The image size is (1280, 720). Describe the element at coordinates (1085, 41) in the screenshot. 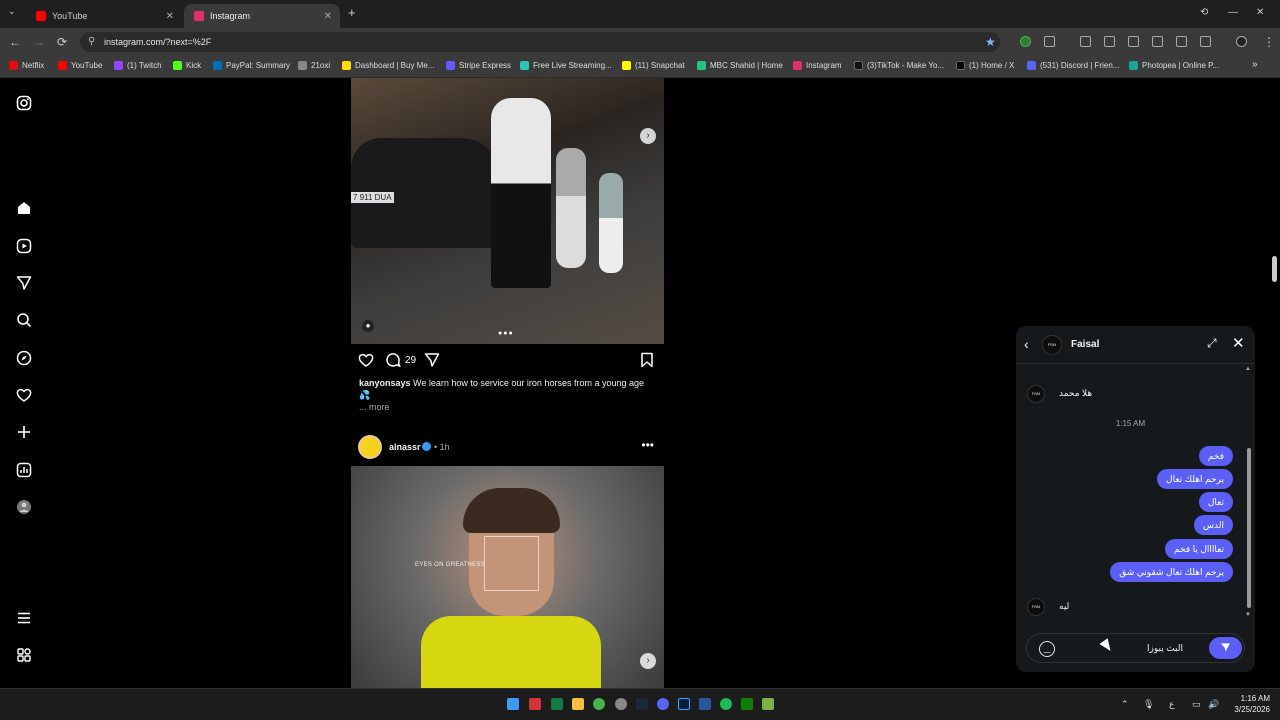

I see `download-icon` at that location.